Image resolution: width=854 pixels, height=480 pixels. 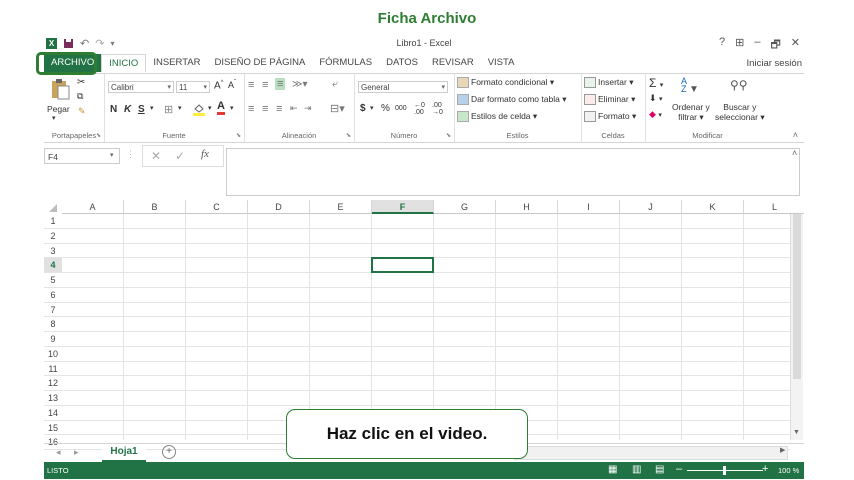 I want to click on merge-center-icon: ⊟▾, so click(x=337, y=108).